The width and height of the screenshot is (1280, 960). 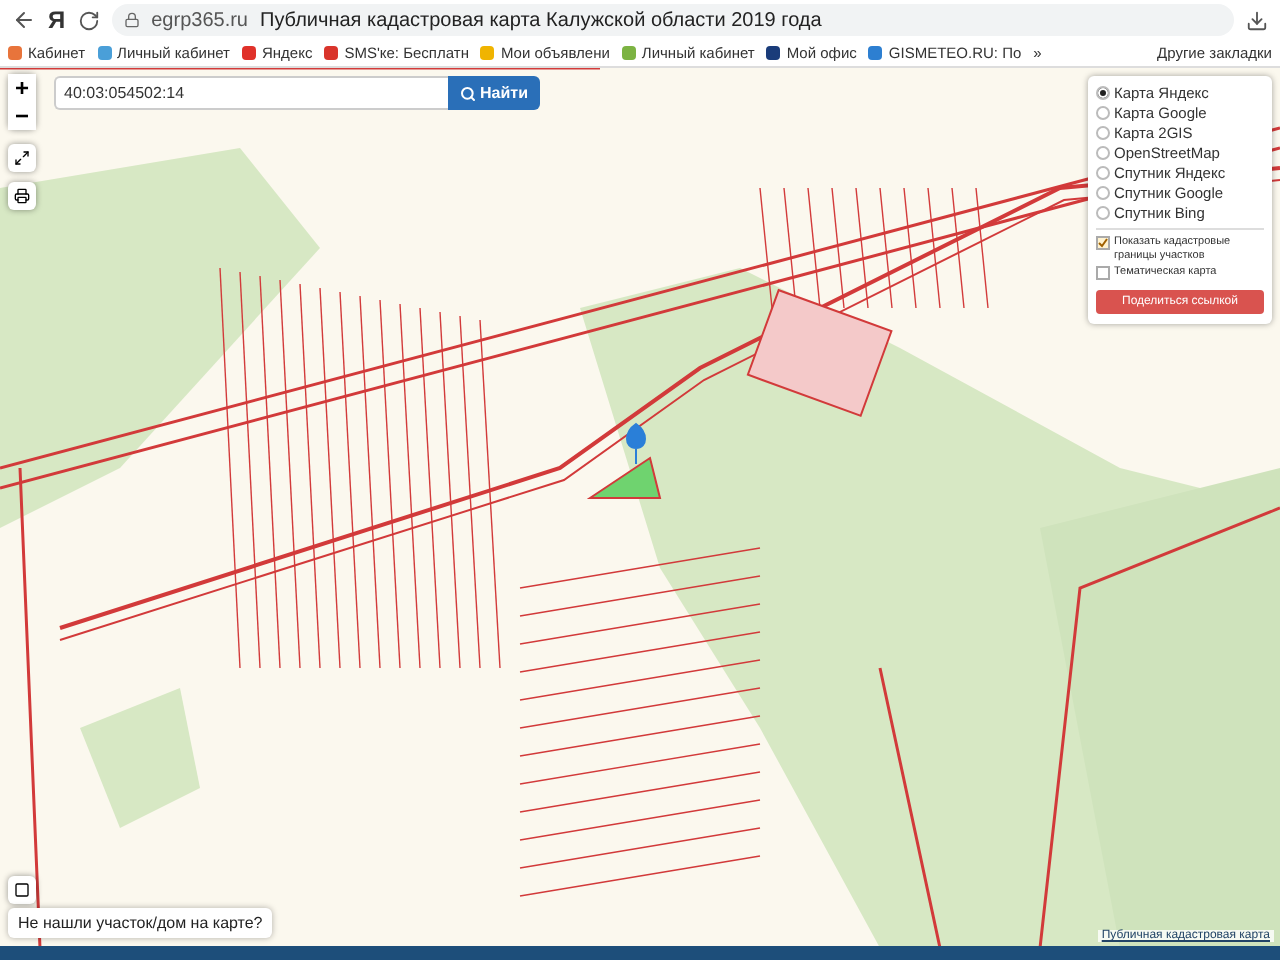 I want to click on square-button, so click(x=22, y=890).